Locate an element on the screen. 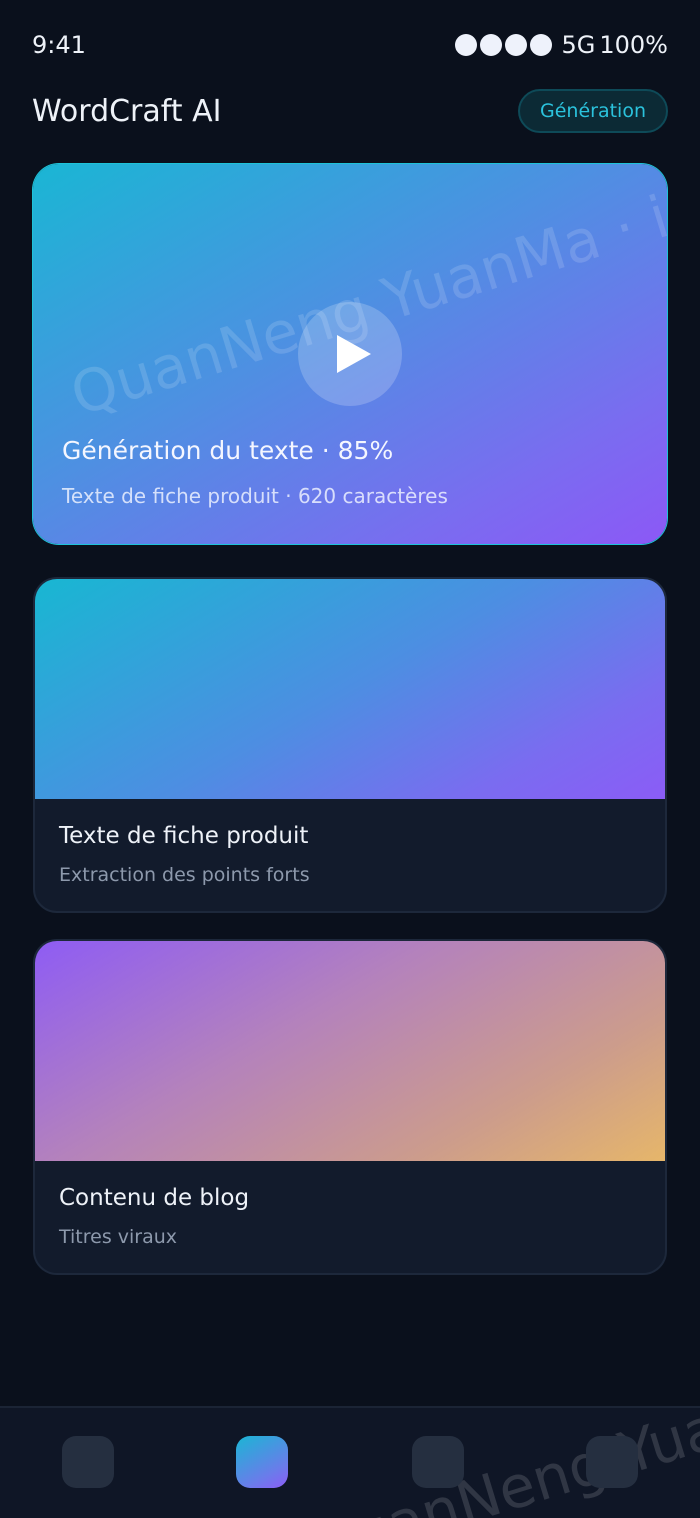  app-title: WordCraft AI is located at coordinates (127, 111).